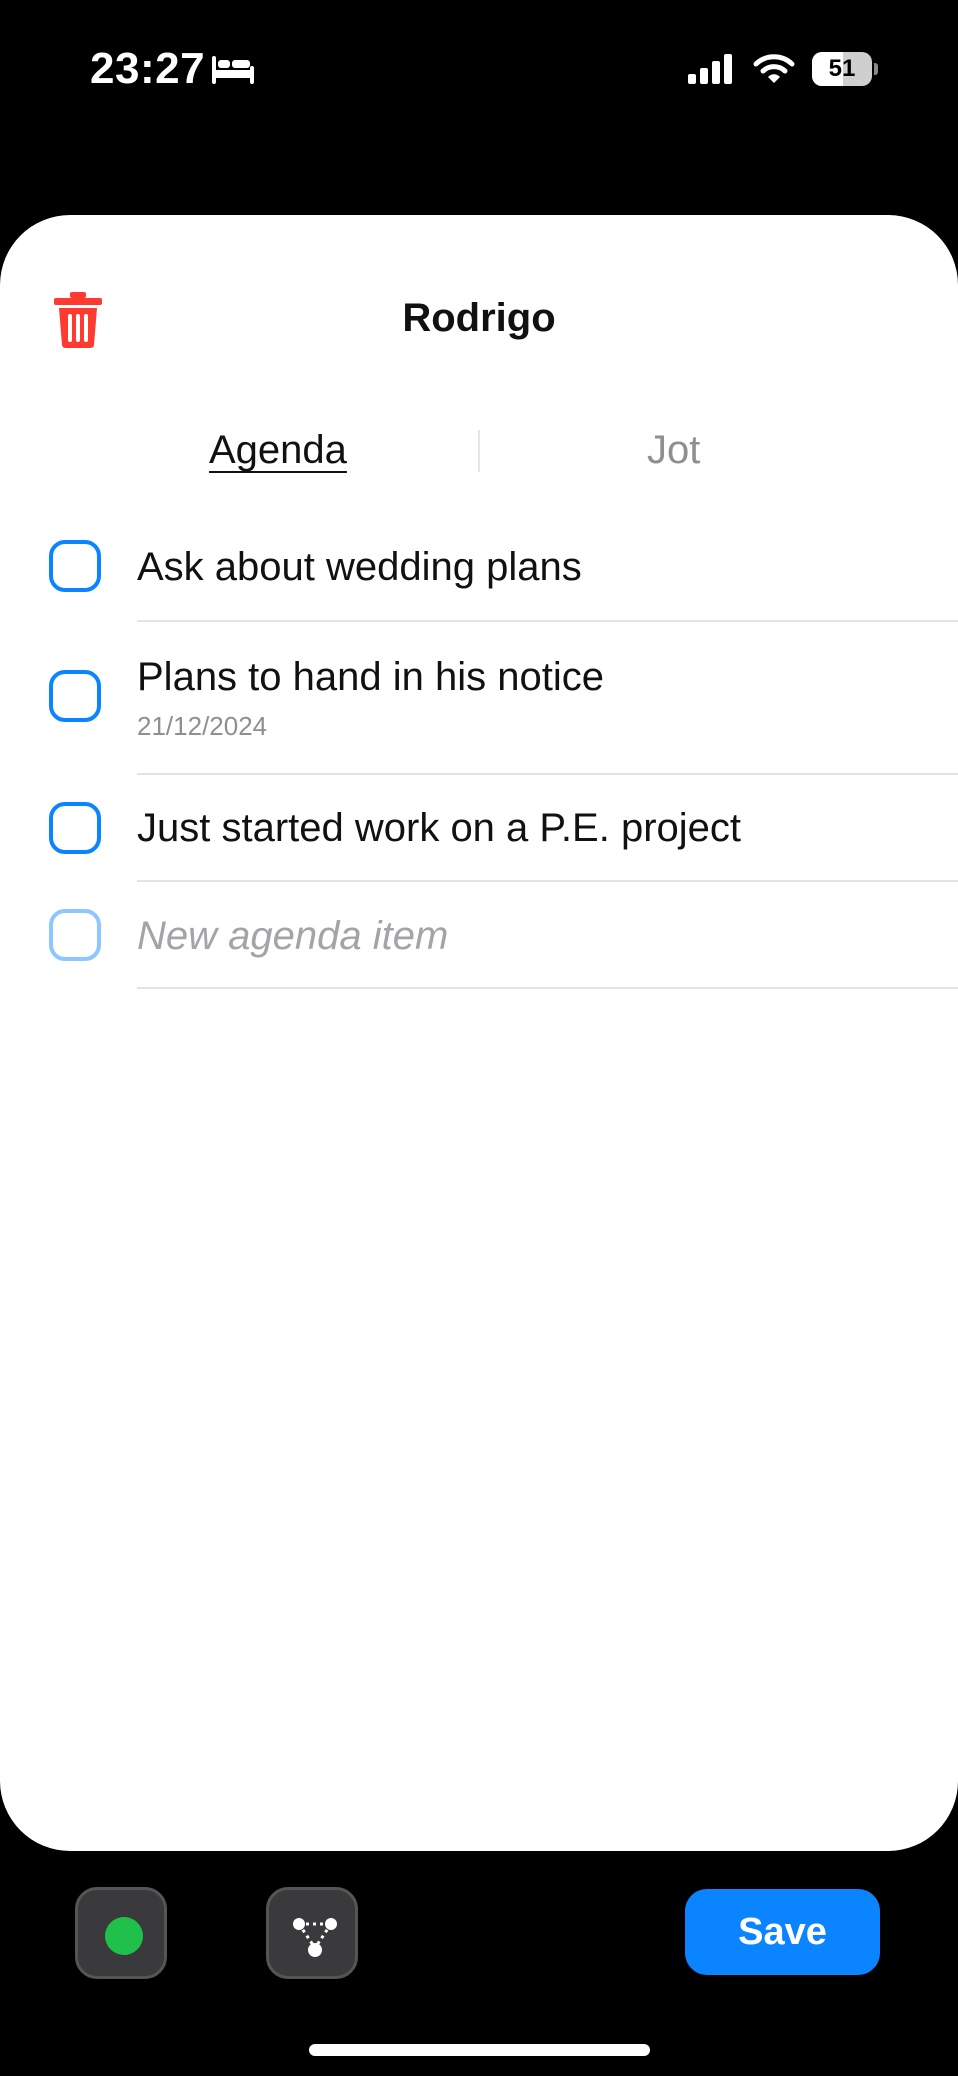 The width and height of the screenshot is (958, 2076). Describe the element at coordinates (782, 1932) in the screenshot. I see `save-button: Save` at that location.